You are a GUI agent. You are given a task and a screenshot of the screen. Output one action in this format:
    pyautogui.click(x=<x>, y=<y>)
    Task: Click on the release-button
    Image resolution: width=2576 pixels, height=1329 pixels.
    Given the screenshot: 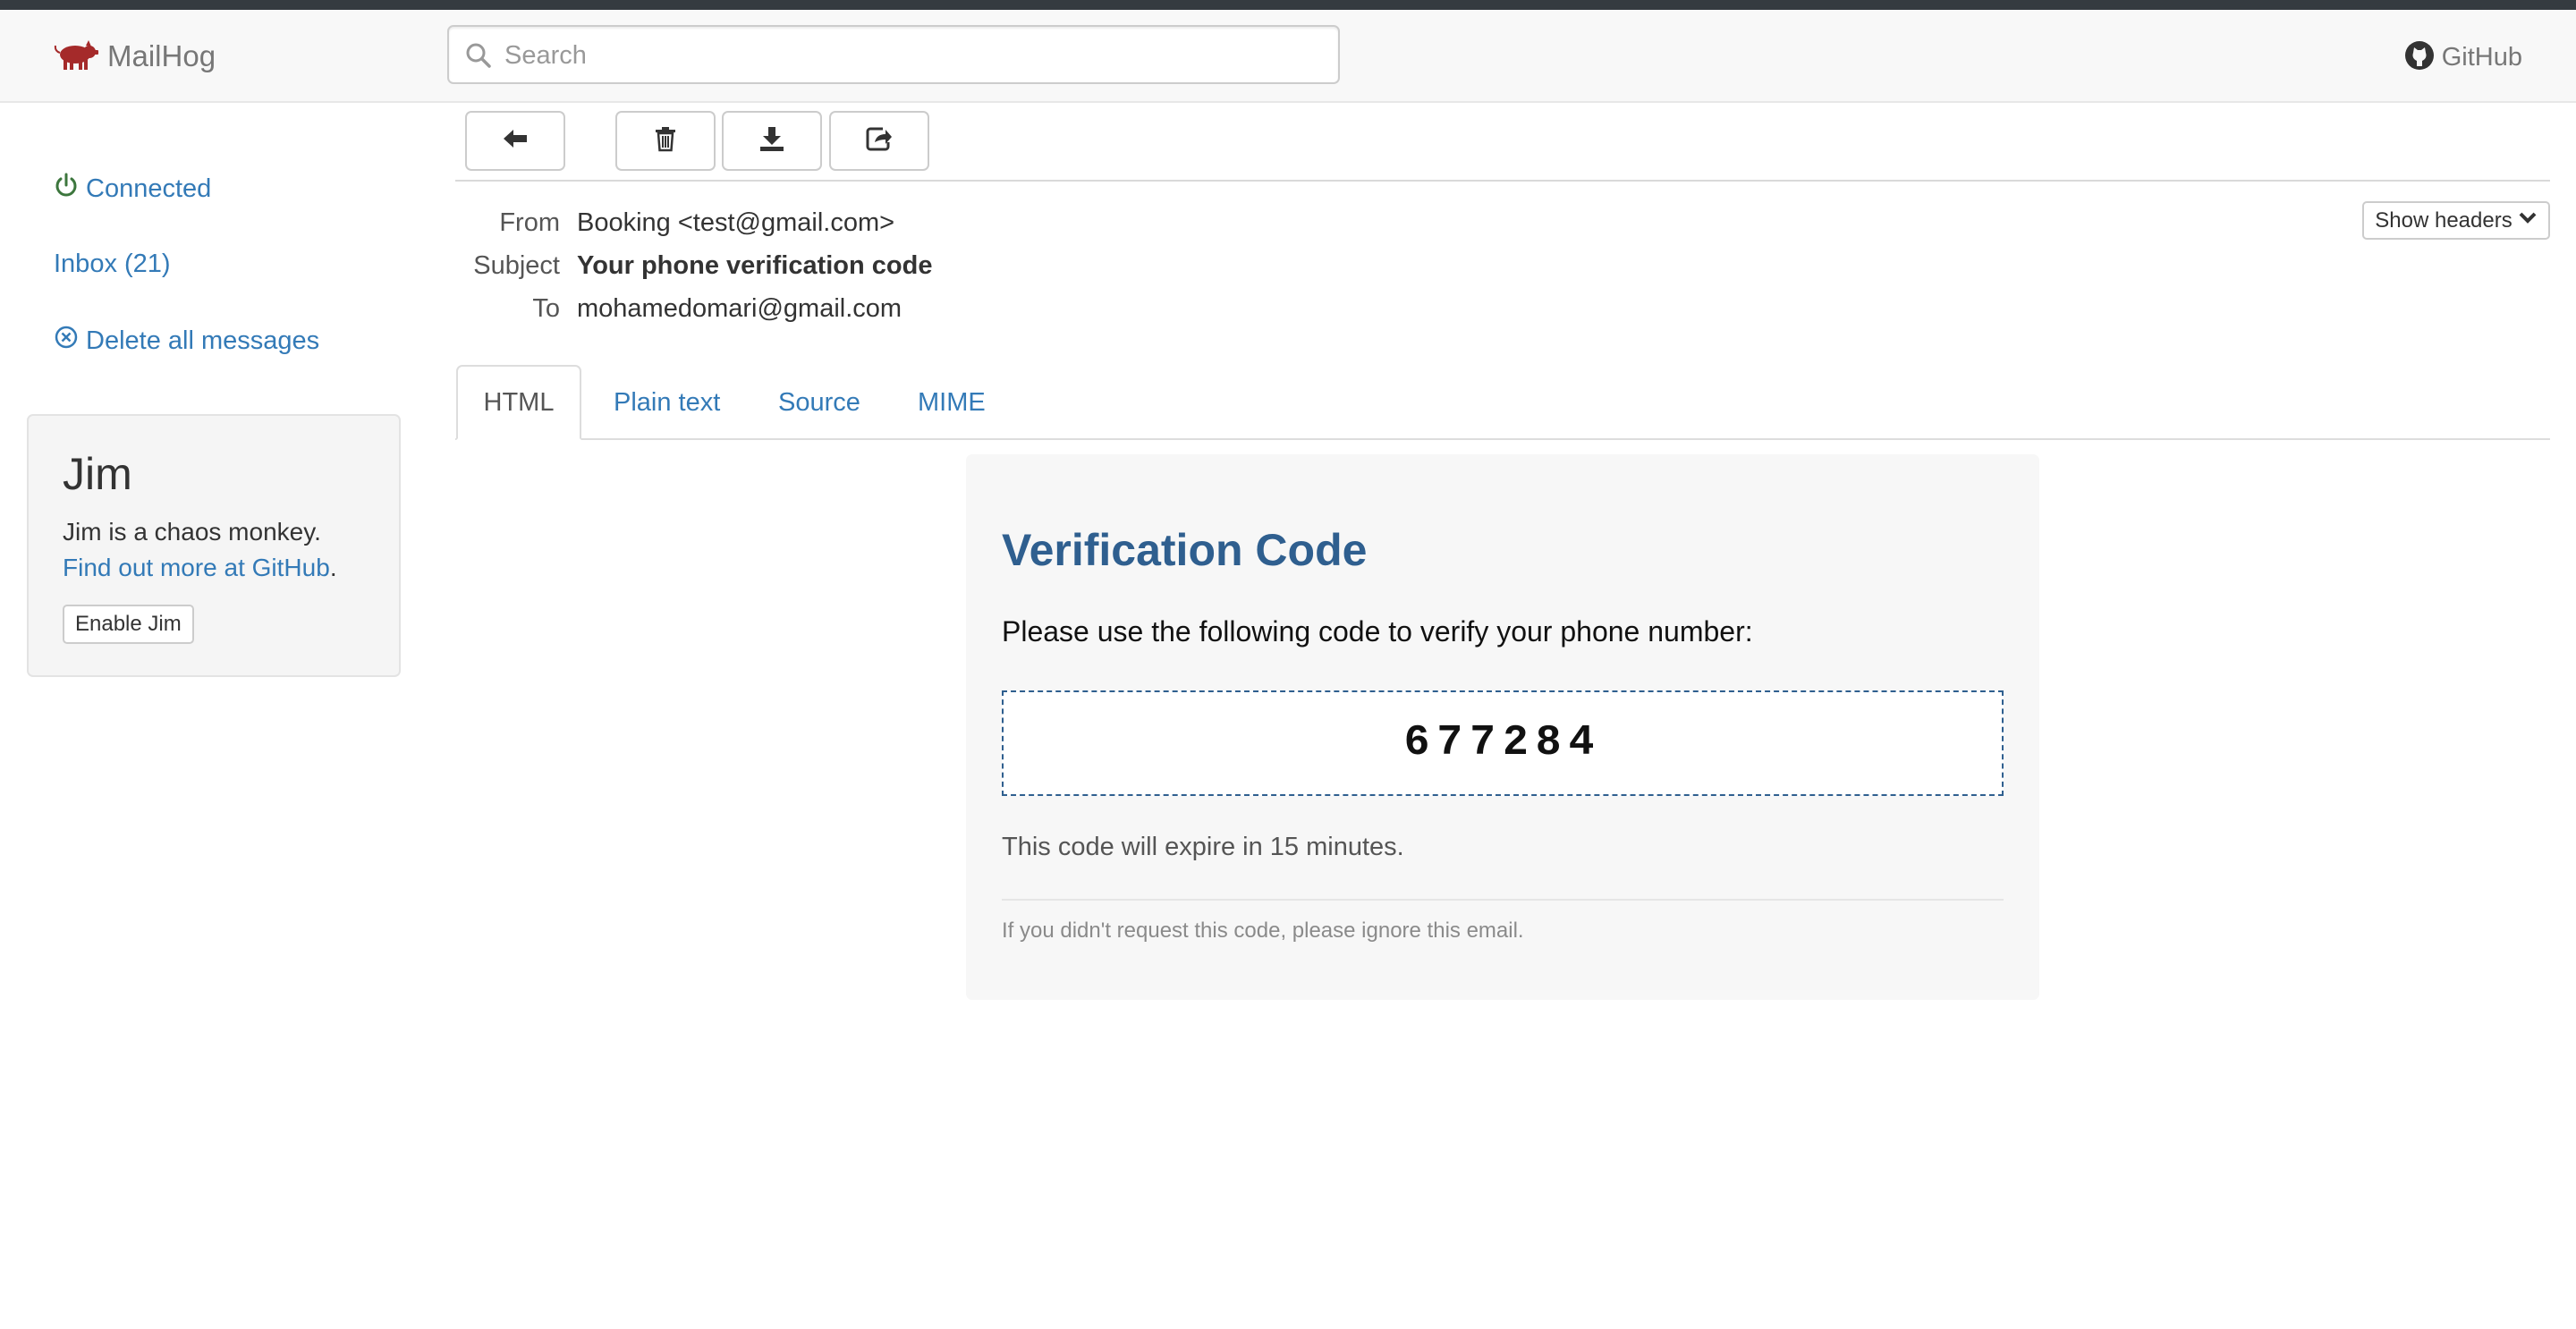 What is the action you would take?
    pyautogui.click(x=879, y=141)
    